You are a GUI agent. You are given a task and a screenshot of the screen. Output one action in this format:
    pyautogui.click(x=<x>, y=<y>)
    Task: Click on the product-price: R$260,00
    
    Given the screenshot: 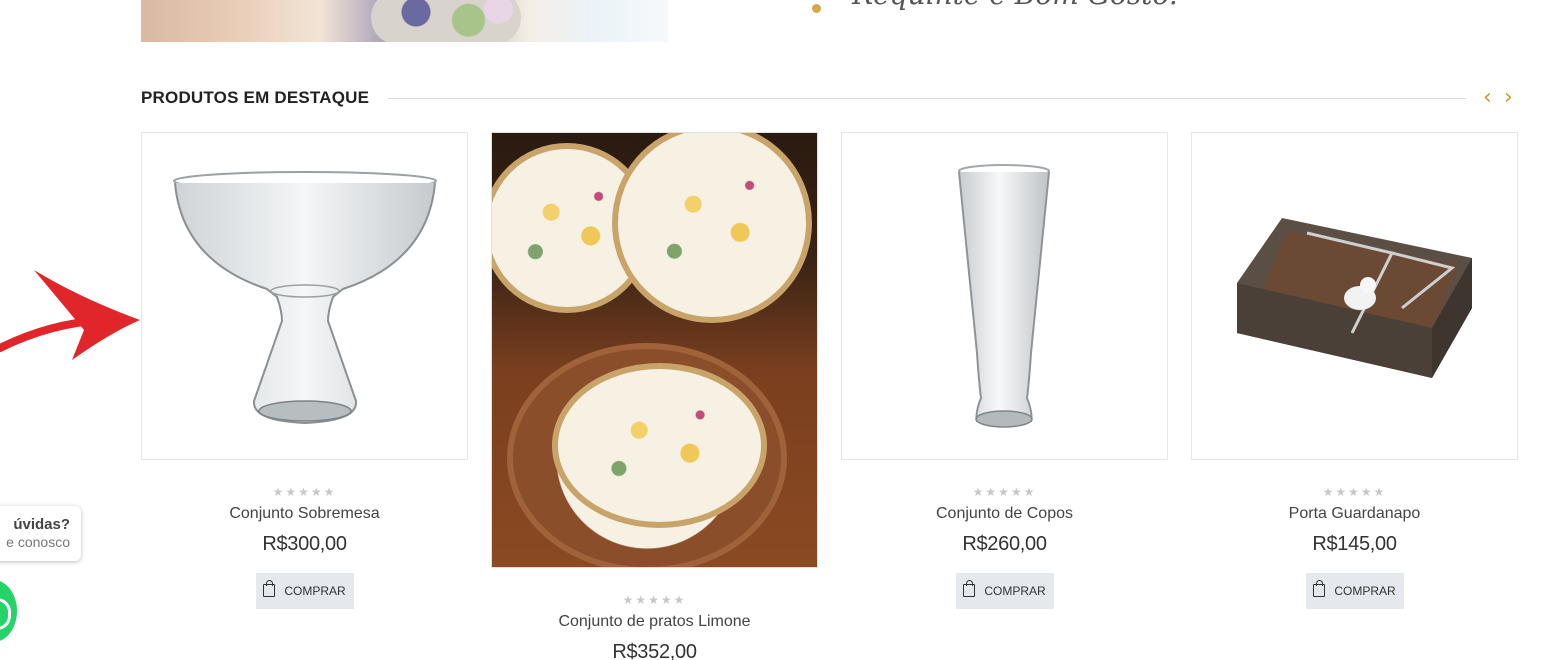 What is the action you would take?
    pyautogui.click(x=1004, y=544)
    